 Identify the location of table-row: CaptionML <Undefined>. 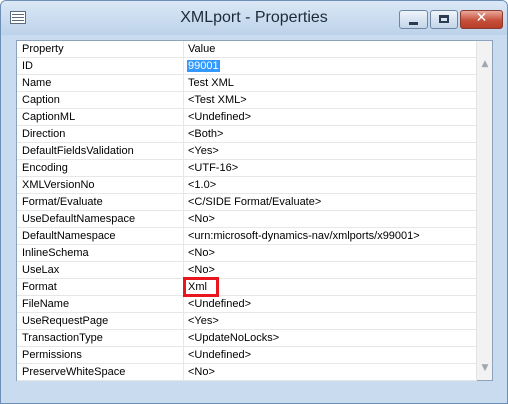
(247, 117).